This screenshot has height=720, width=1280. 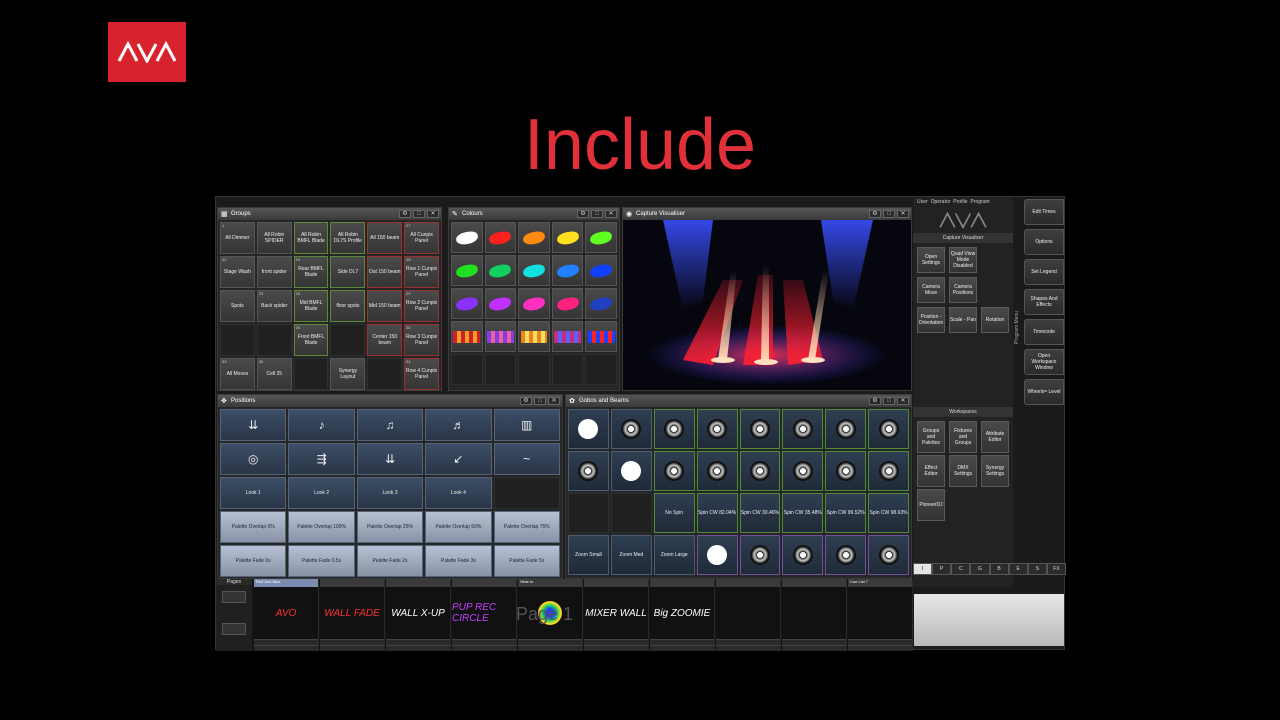 What do you see at coordinates (421, 306) in the screenshot?
I see `group-cell: 29 Row 2 Cunpix Panel` at bounding box center [421, 306].